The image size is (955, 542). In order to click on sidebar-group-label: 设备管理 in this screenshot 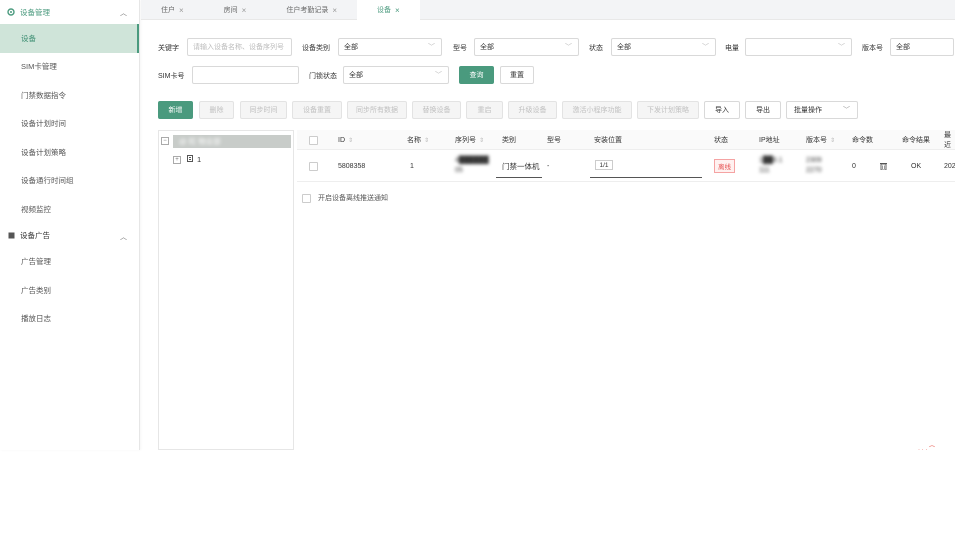, I will do `click(35, 12)`.